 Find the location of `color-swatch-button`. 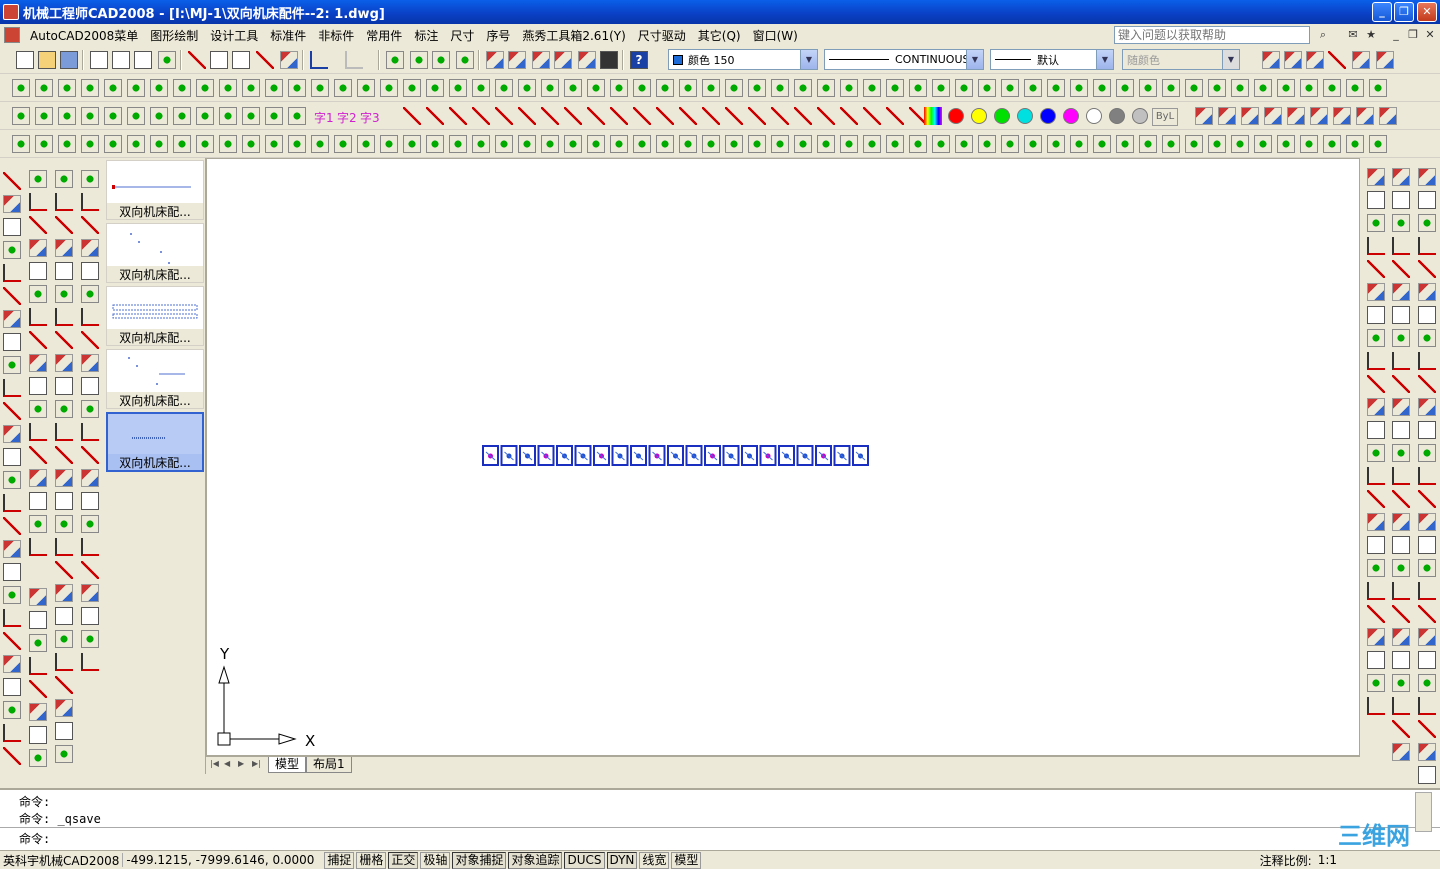

color-swatch-button is located at coordinates (1048, 116).